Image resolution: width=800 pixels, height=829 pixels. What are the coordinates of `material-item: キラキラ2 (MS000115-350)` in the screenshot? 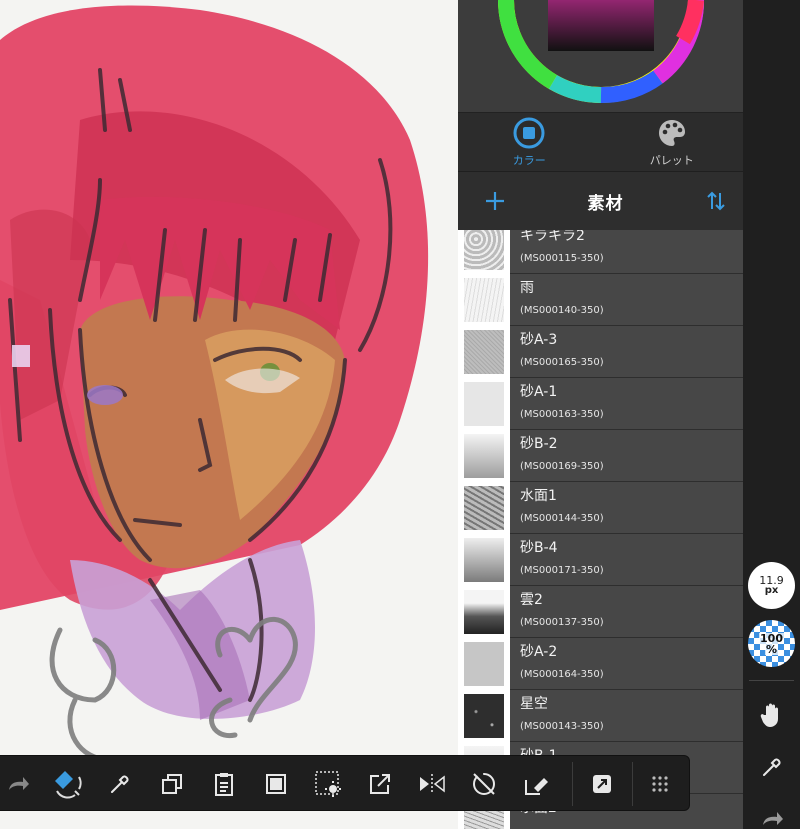 It's located at (600, 252).